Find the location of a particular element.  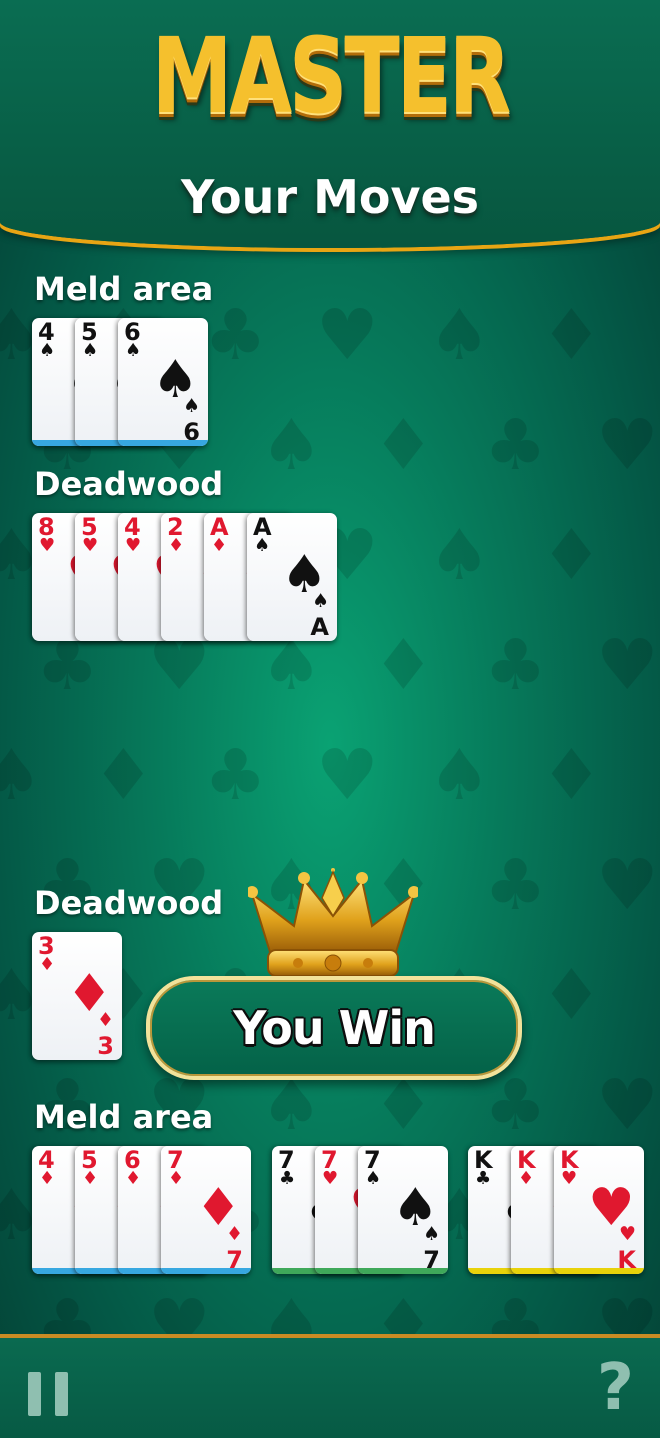

player-deadwood-label: Deadwood is located at coordinates (129, 903).